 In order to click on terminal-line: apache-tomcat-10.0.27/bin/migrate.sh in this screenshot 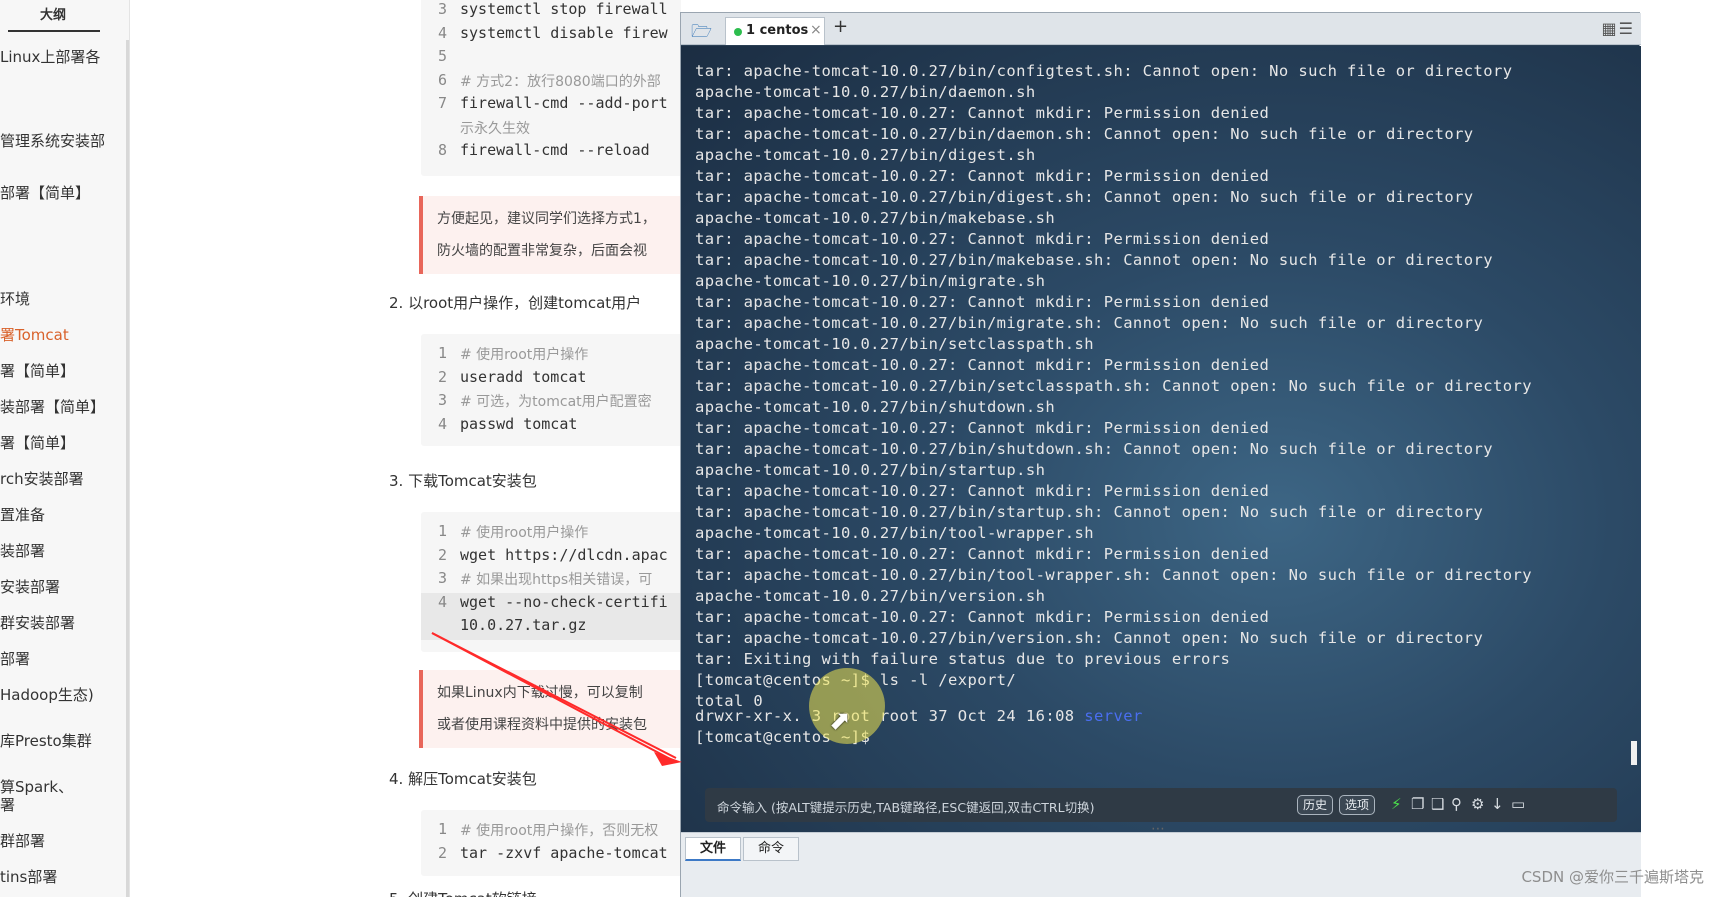, I will do `click(870, 281)`.